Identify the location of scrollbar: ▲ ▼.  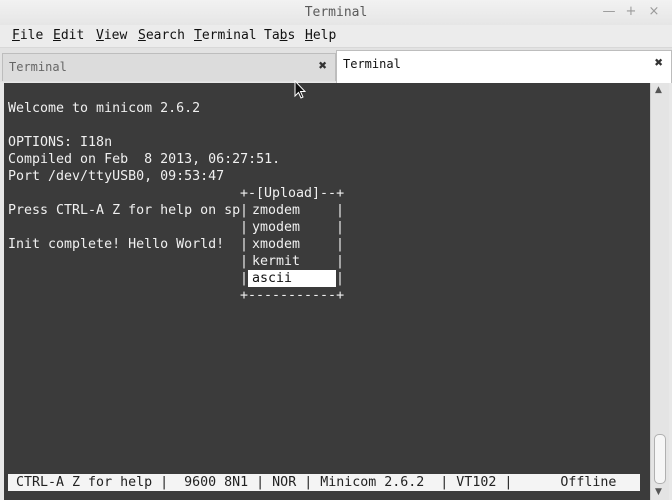
(659, 291).